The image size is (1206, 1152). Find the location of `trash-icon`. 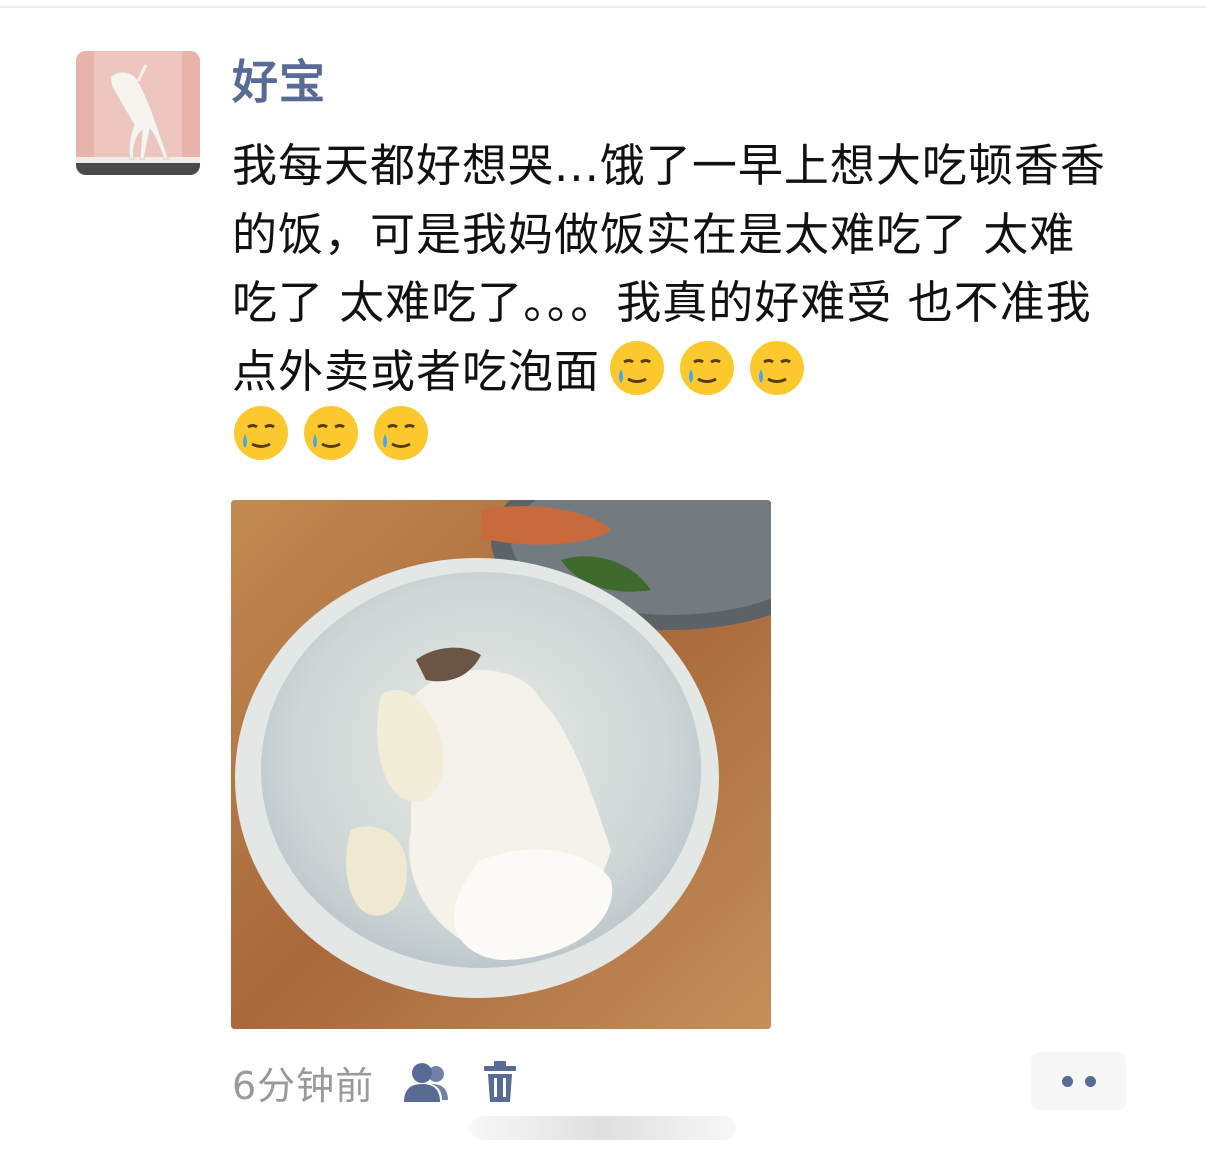

trash-icon is located at coordinates (500, 1082).